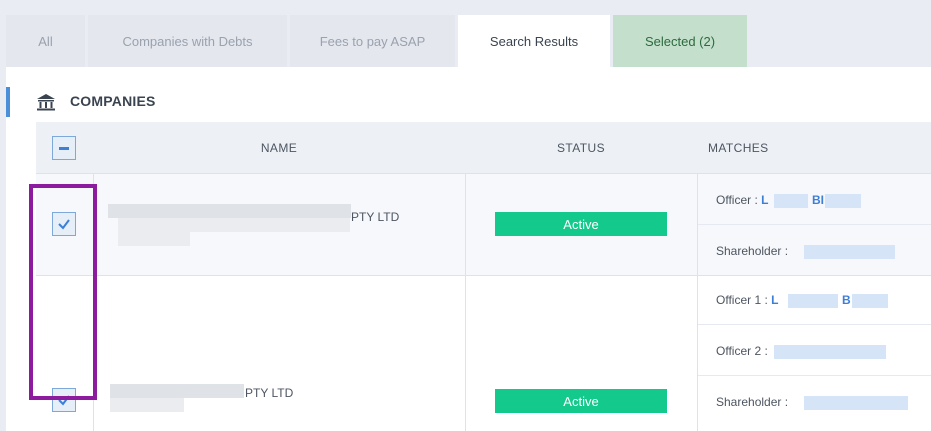  Describe the element at coordinates (818, 200) in the screenshot. I see `match-highlight: BI` at that location.